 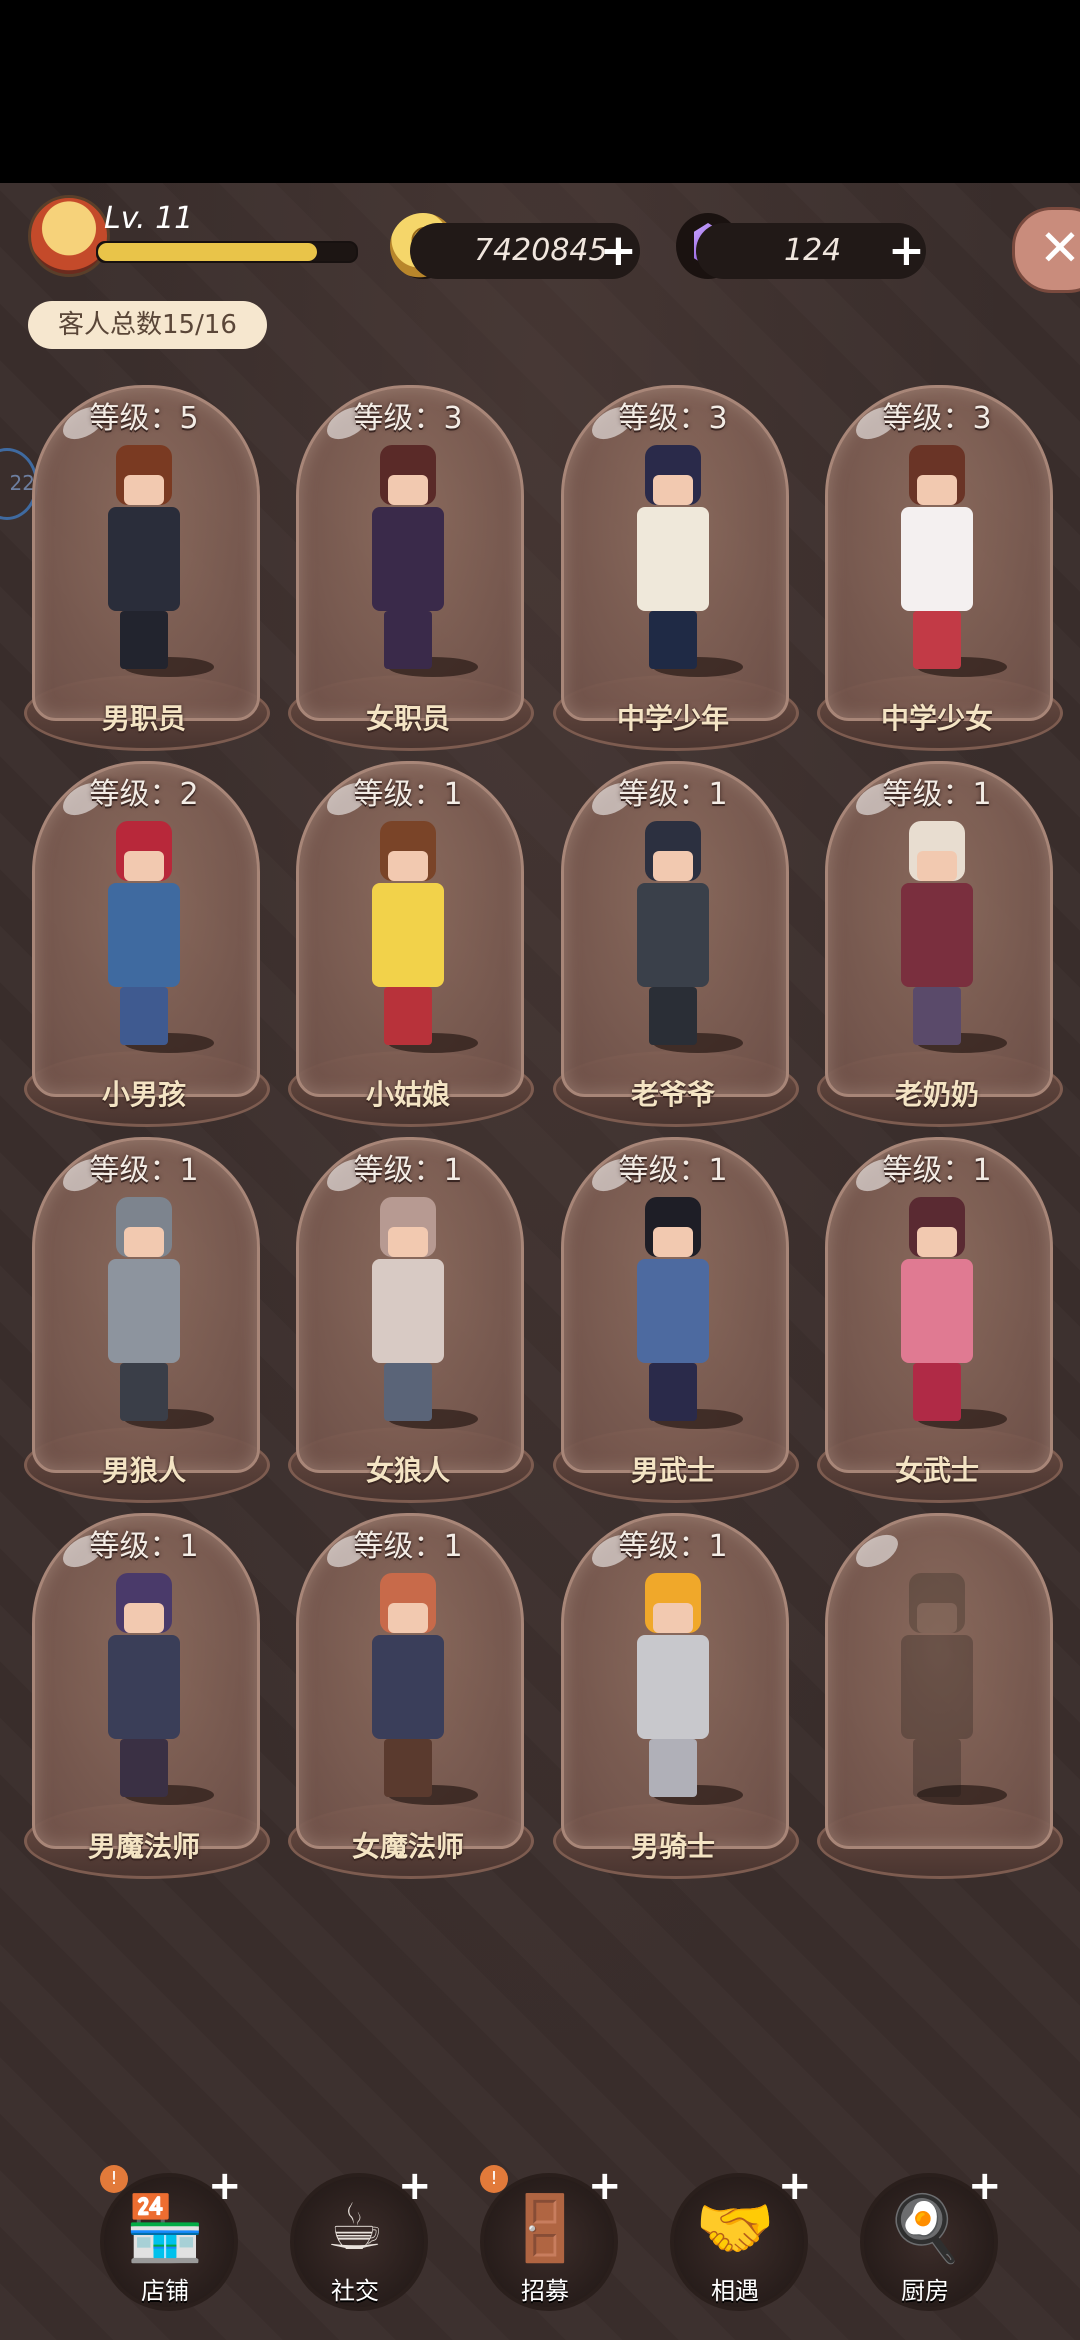 What do you see at coordinates (672, 1846) in the screenshot?
I see `customer-name: 男骑士` at bounding box center [672, 1846].